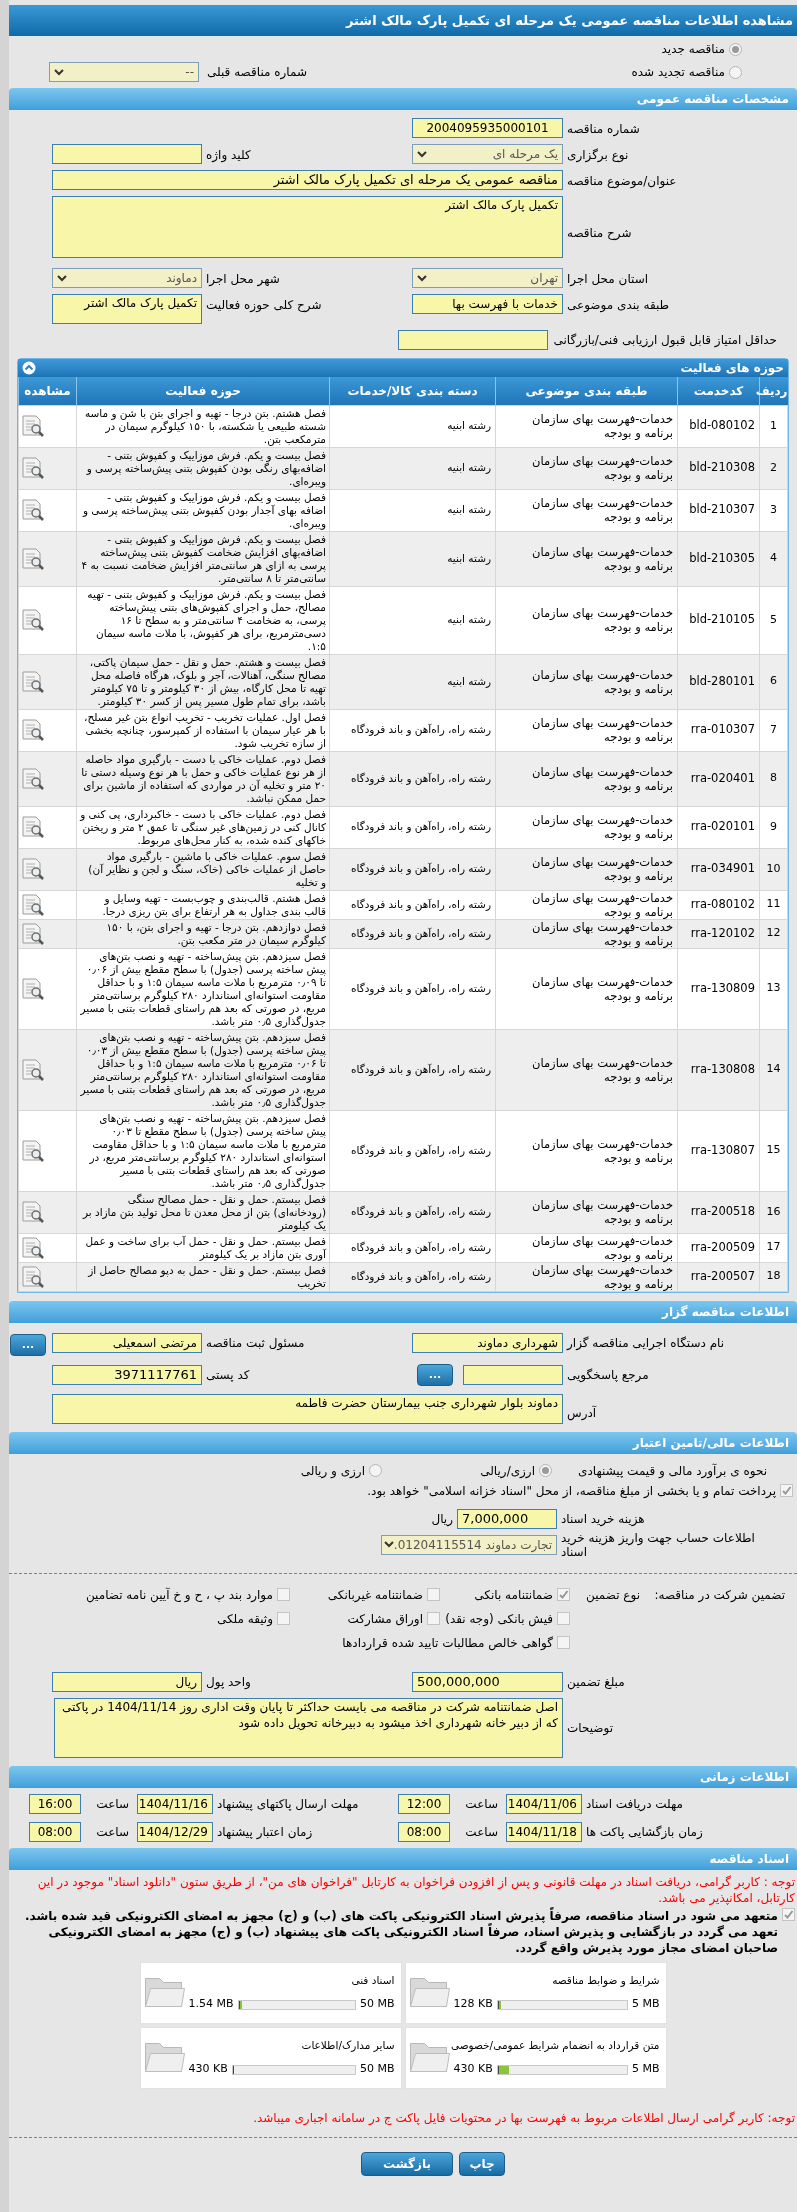  What do you see at coordinates (571, 1491) in the screenshot?
I see `treasury-note: پرداخت تمام و یا بخشی از مبلغ مناقصه، از محل "اسناد خزانه اسلامی" خواهد بود.` at bounding box center [571, 1491].